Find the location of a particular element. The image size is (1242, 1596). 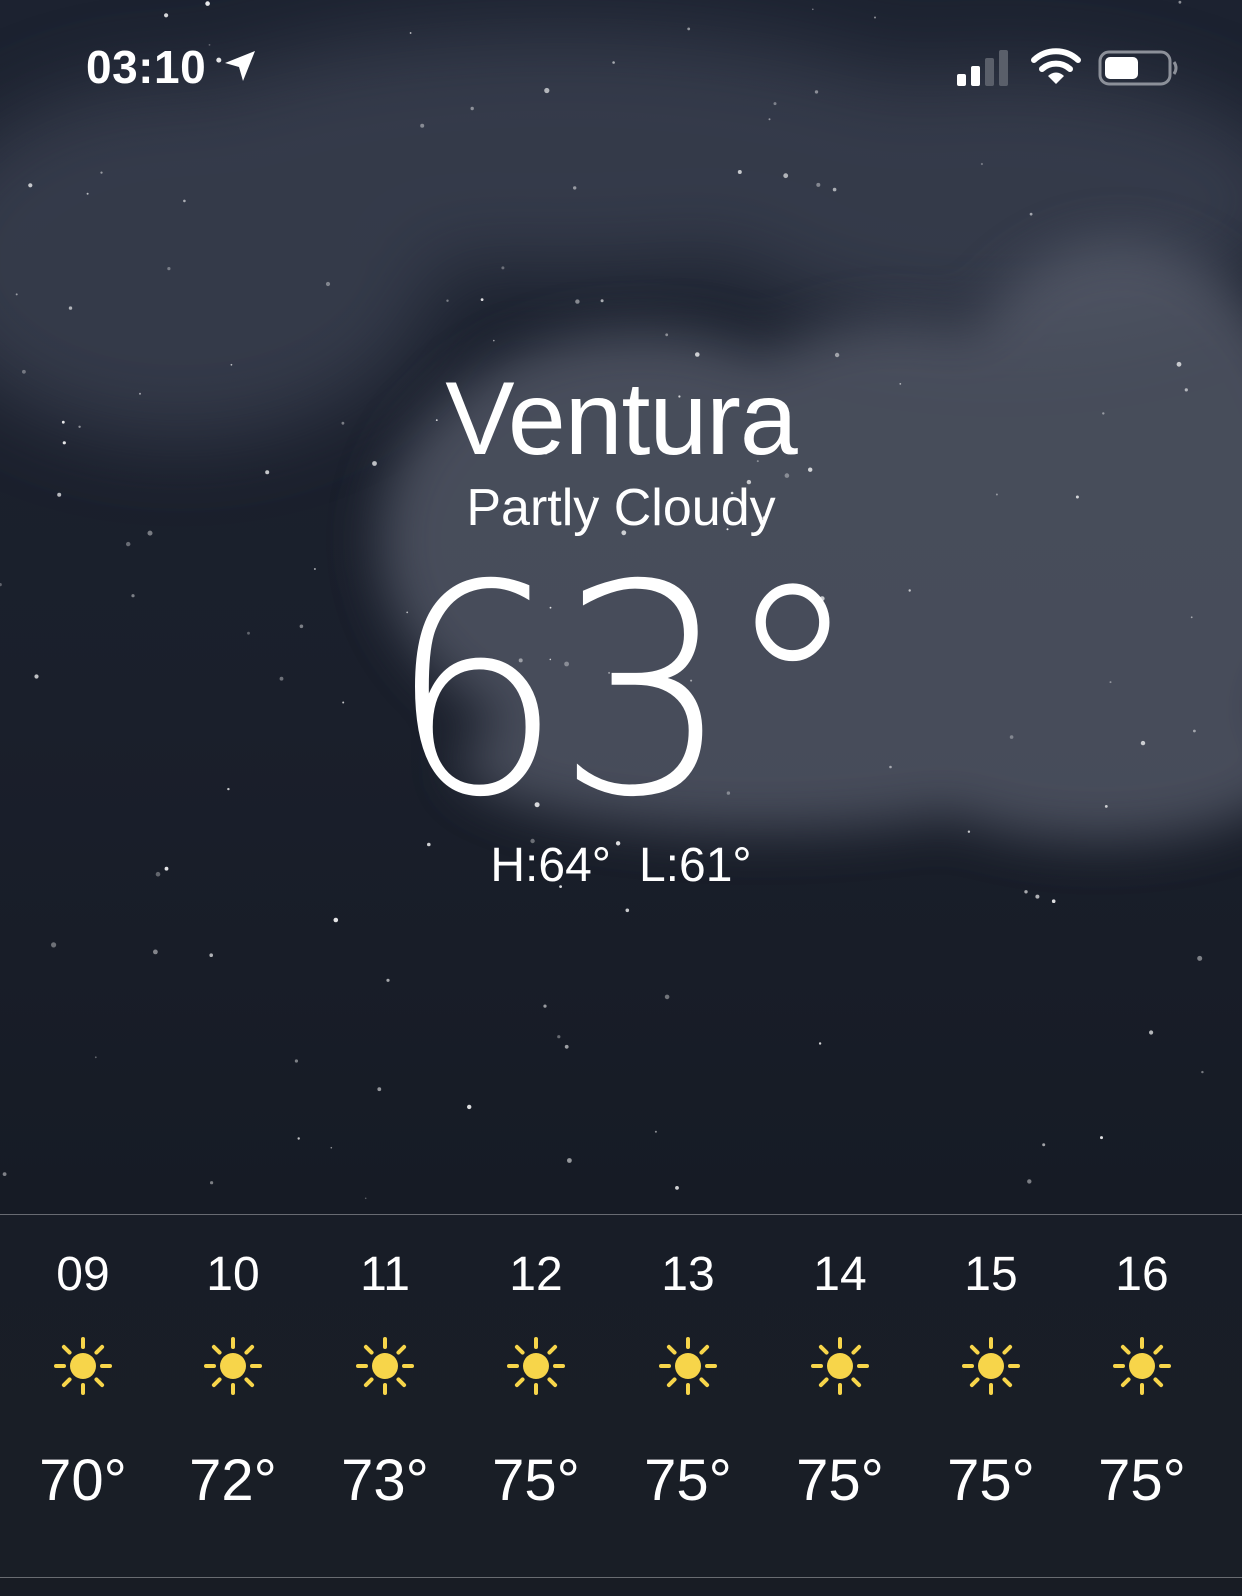

status-bar: 03:10 is located at coordinates (621, 70).